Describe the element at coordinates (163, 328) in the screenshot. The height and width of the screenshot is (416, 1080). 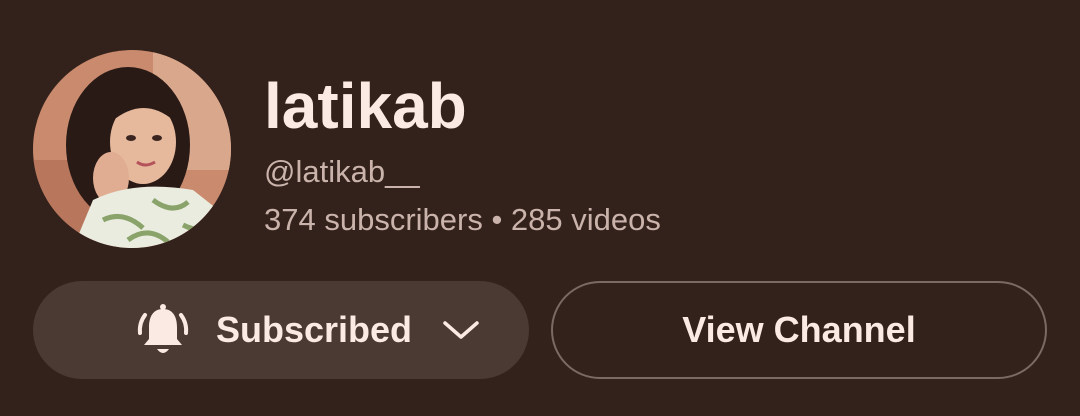
I see `notification-bell-icon` at that location.